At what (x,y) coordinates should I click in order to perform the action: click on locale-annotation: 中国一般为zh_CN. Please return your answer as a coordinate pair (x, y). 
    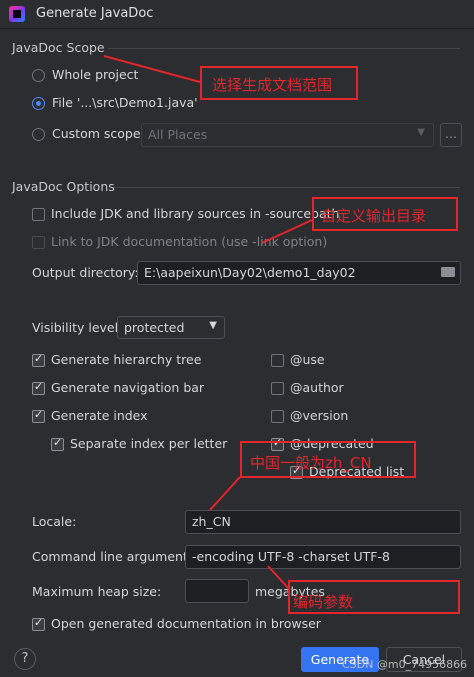
    Looking at the image, I should click on (311, 463).